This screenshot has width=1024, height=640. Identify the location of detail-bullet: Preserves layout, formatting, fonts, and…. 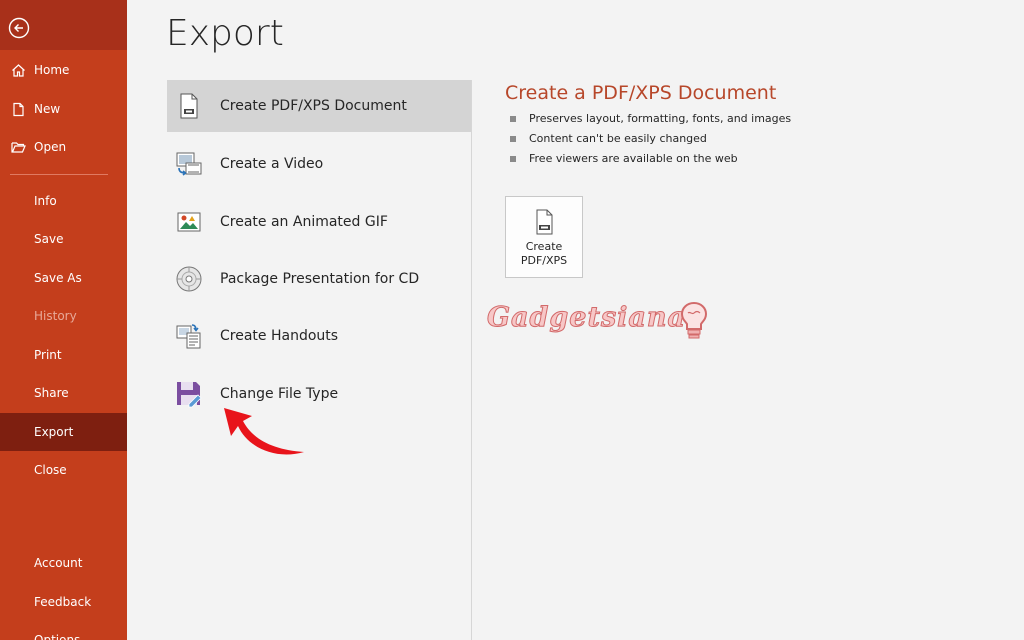
(650, 121).